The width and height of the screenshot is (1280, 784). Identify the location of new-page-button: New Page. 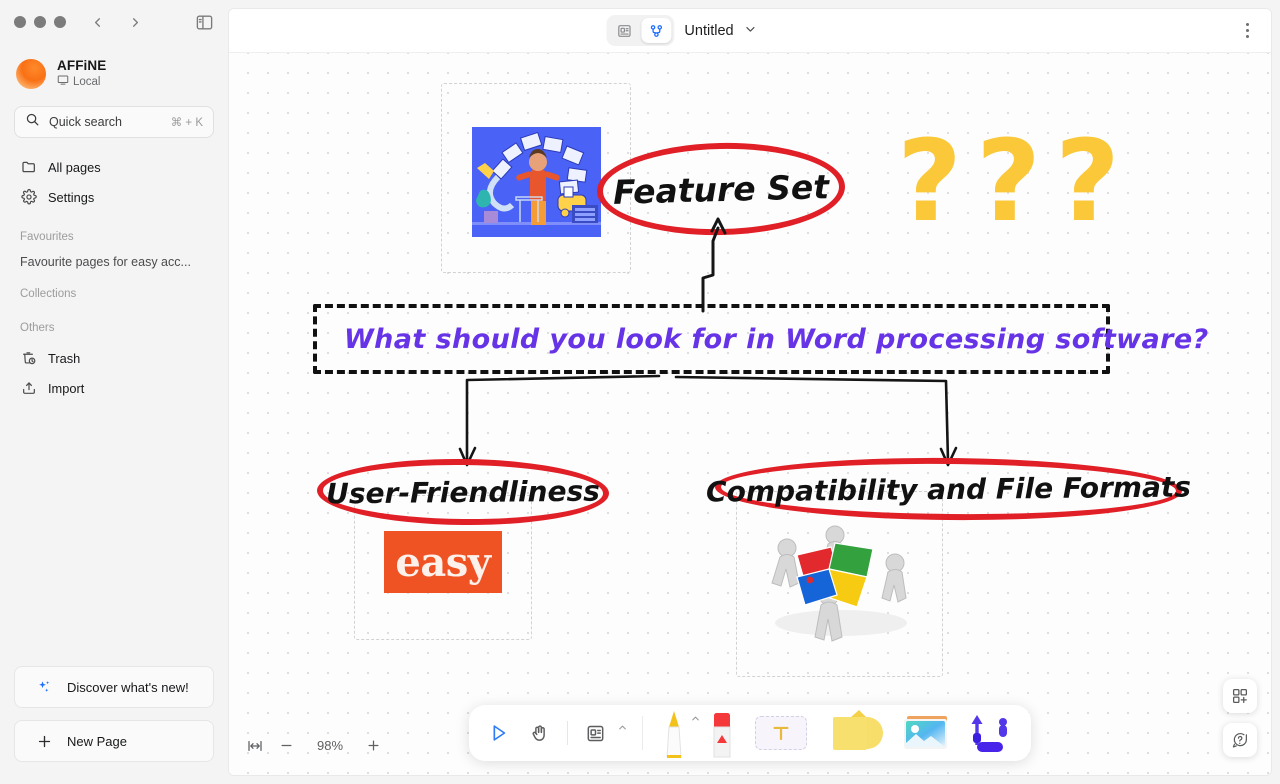
(114, 741).